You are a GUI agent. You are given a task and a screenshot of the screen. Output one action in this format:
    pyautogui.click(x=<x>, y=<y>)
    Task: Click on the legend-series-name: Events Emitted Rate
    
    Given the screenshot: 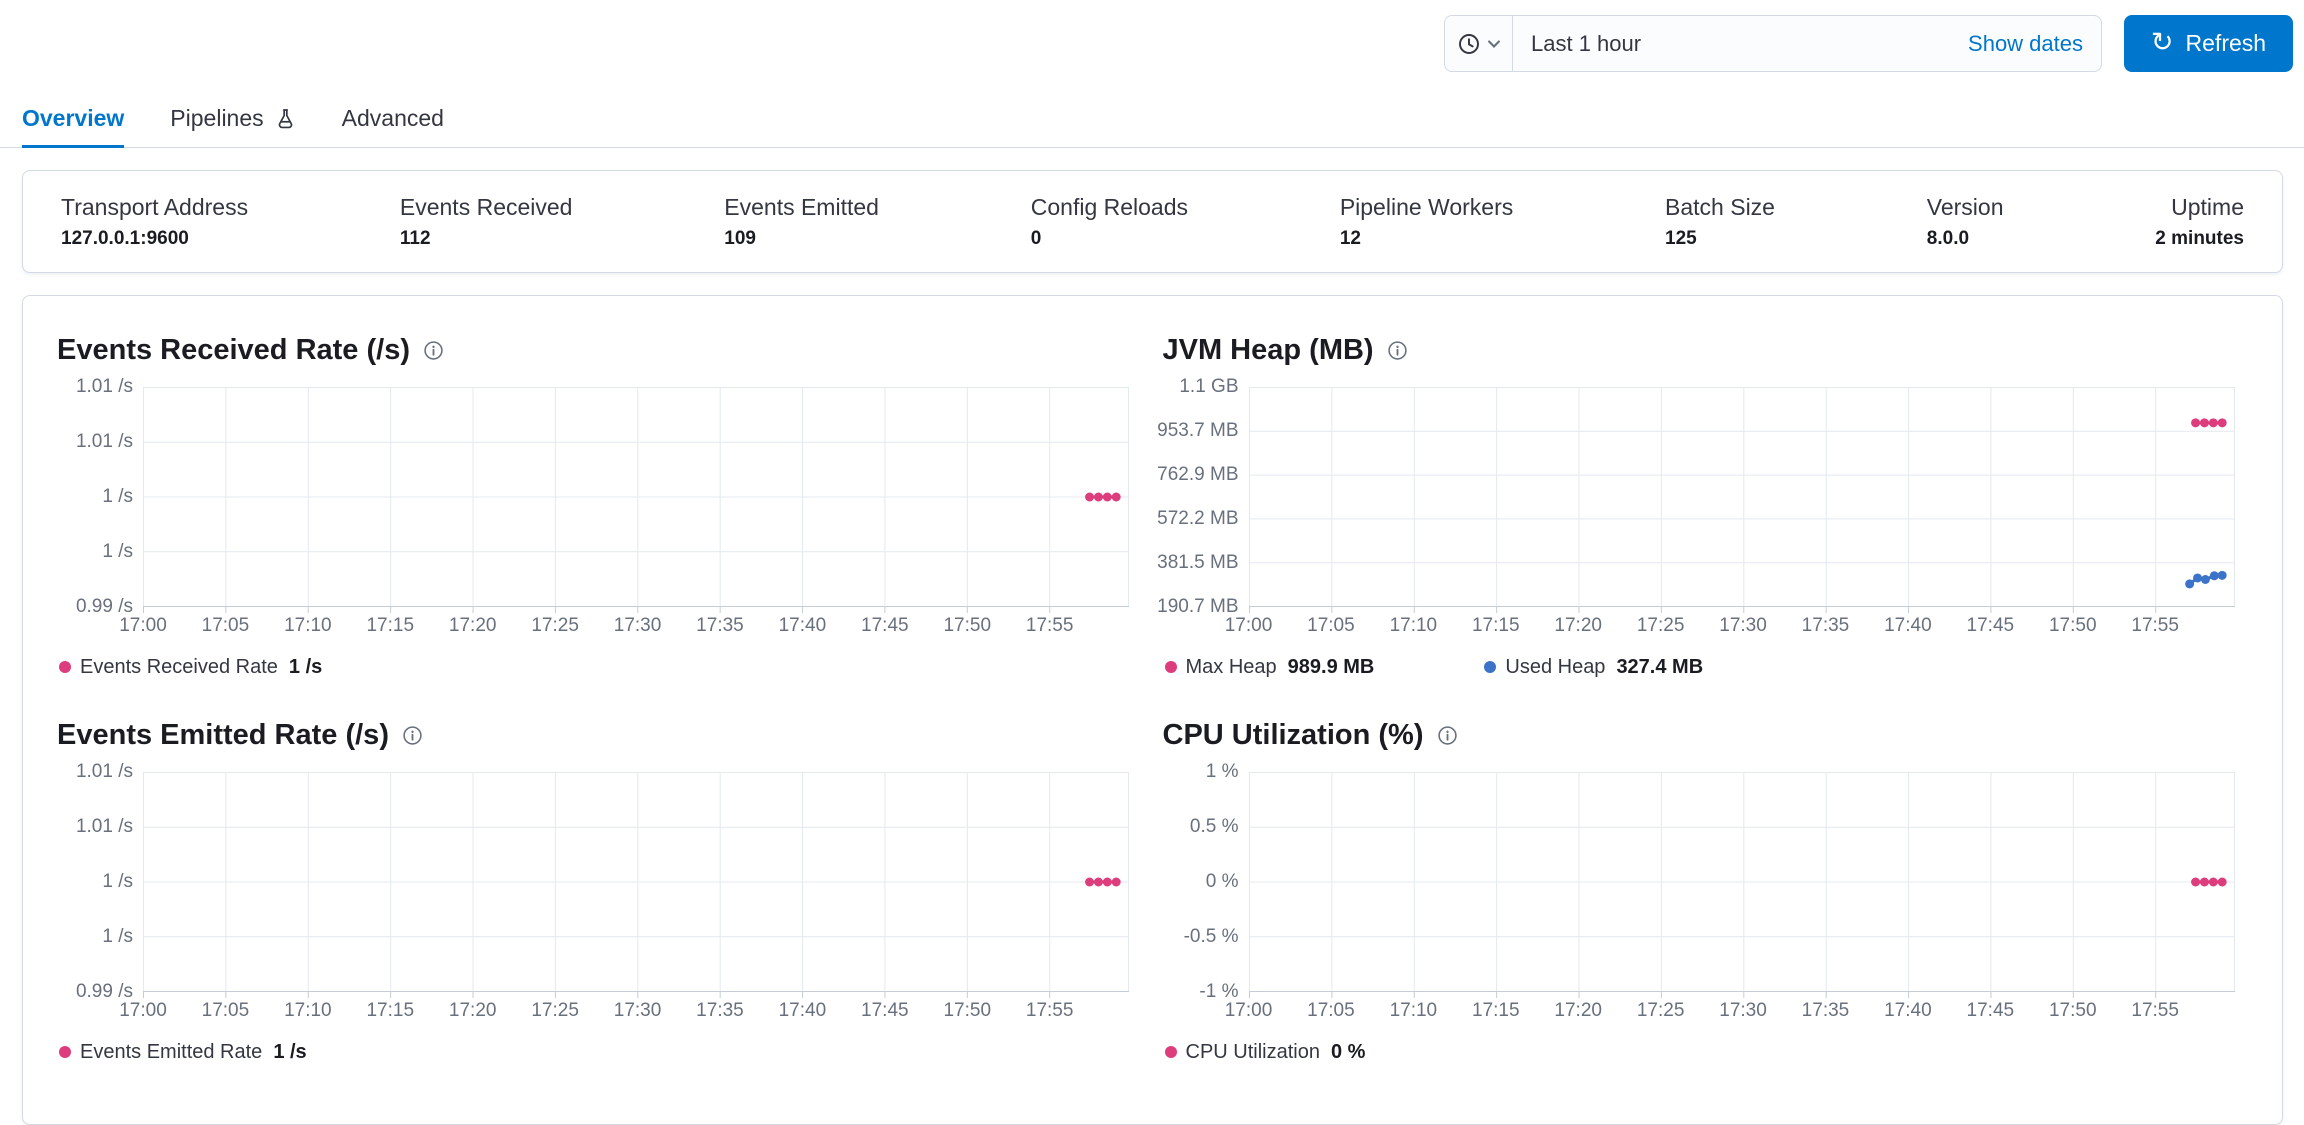 What is the action you would take?
    pyautogui.click(x=171, y=1051)
    